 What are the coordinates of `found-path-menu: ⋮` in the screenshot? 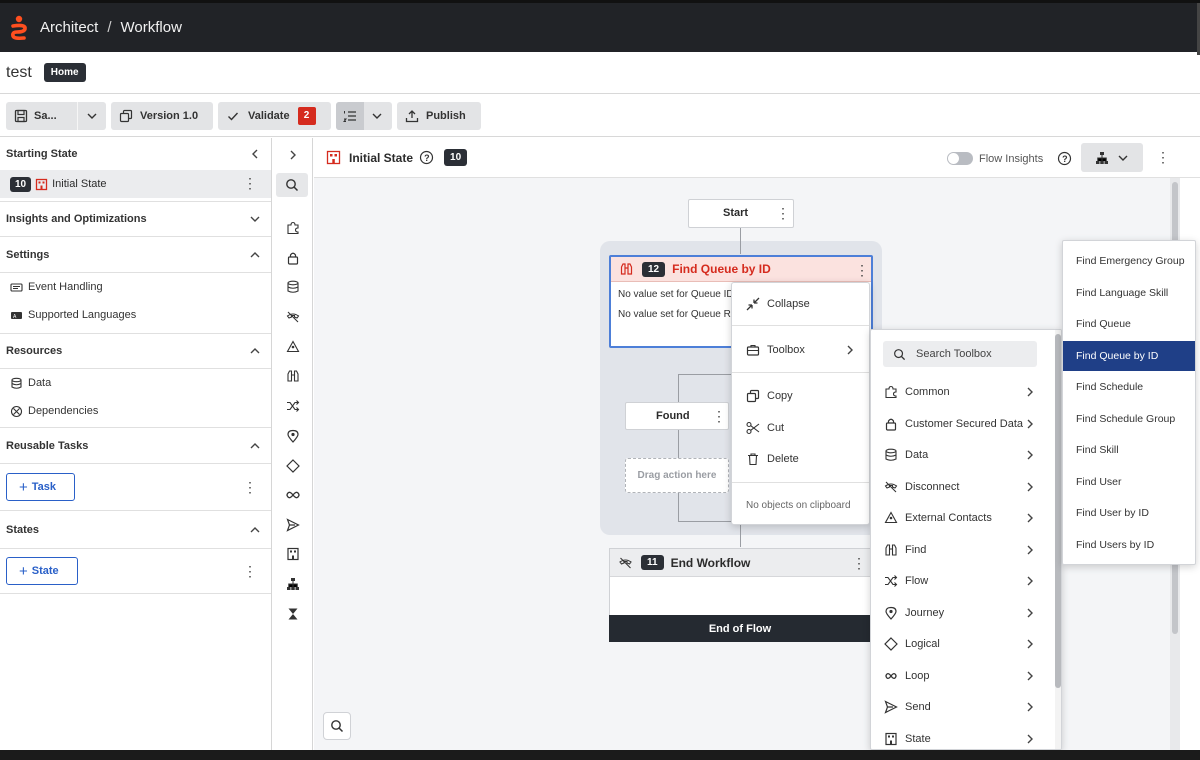 It's located at (719, 416).